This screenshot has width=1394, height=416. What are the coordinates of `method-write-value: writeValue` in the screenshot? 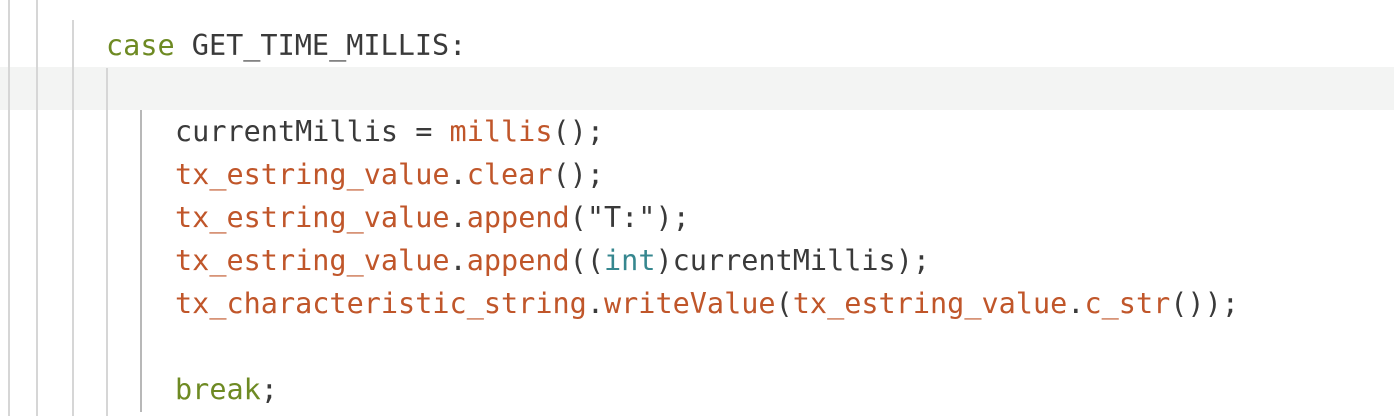 It's located at (689, 303).